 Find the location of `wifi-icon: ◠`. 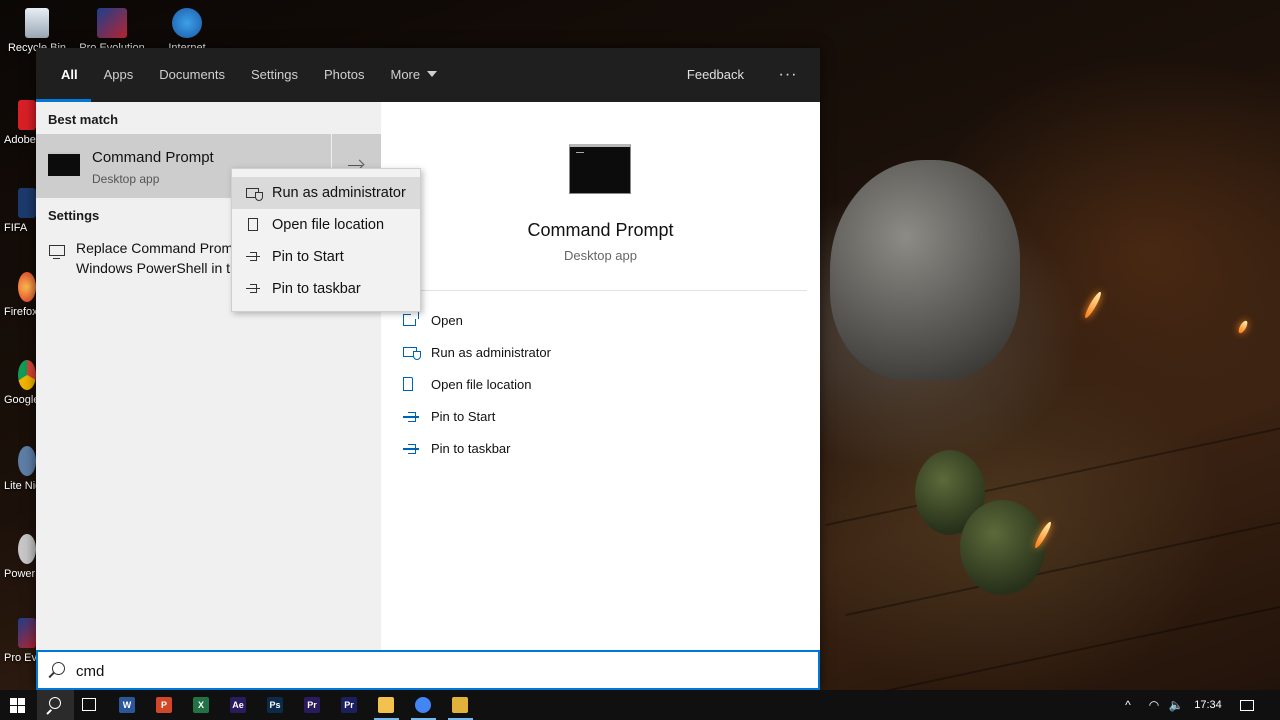

wifi-icon: ◠ is located at coordinates (1154, 705).